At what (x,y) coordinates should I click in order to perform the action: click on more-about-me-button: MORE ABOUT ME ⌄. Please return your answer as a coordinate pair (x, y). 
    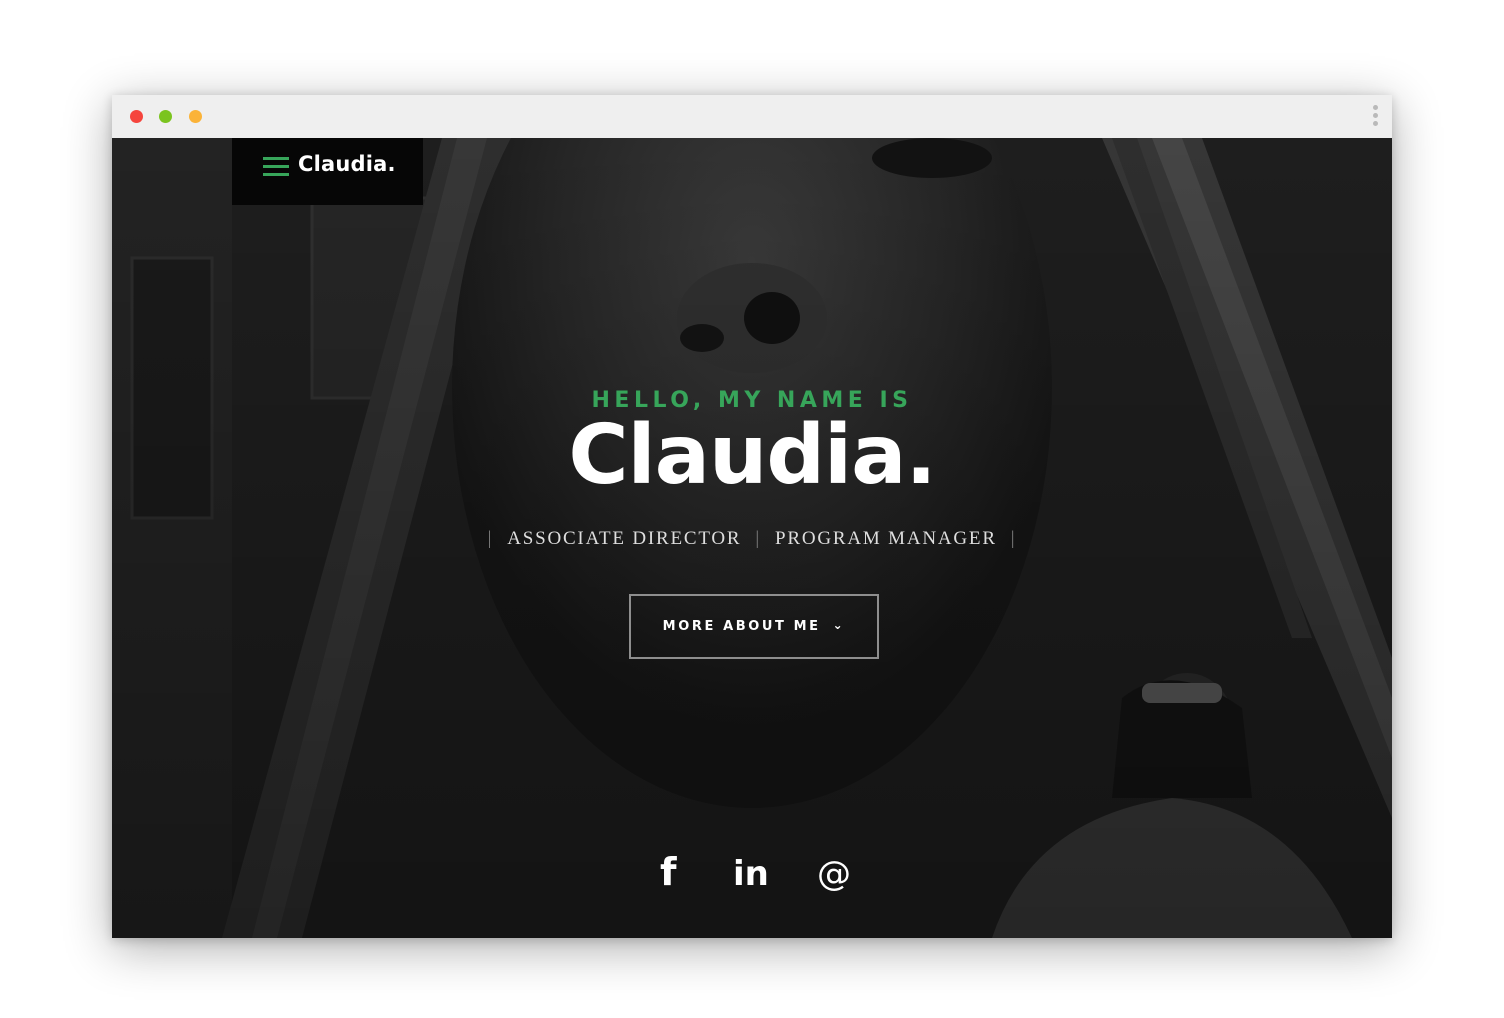
    Looking at the image, I should click on (754, 626).